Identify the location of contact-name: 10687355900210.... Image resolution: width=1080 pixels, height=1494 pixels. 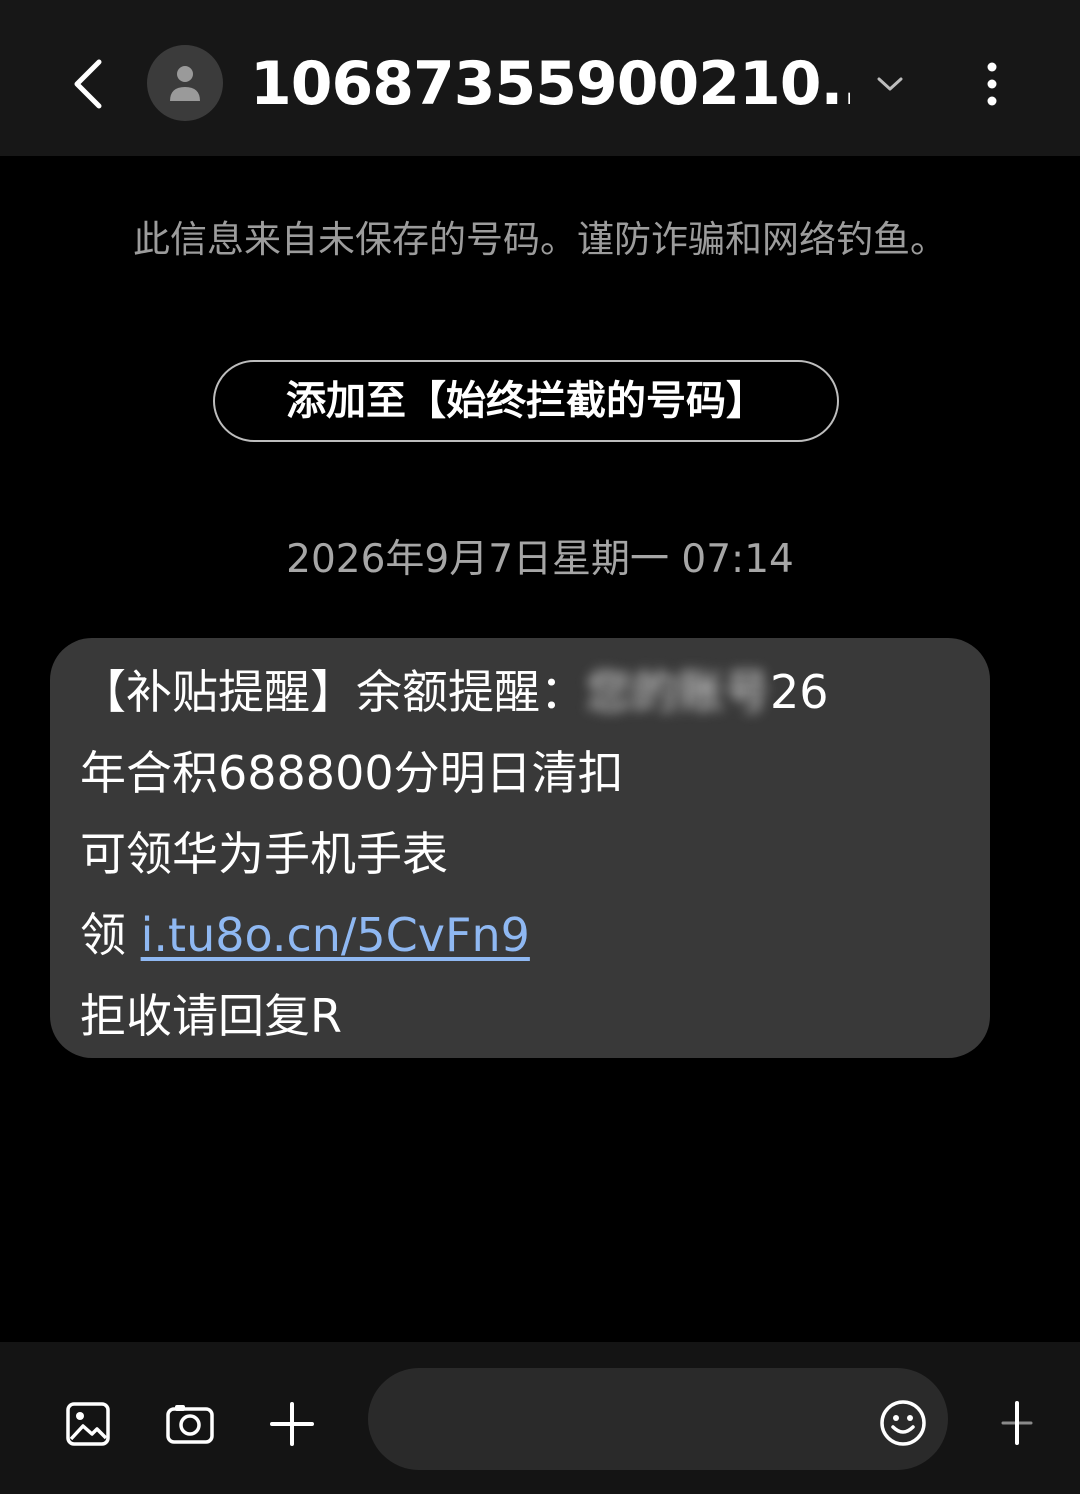
(550, 84).